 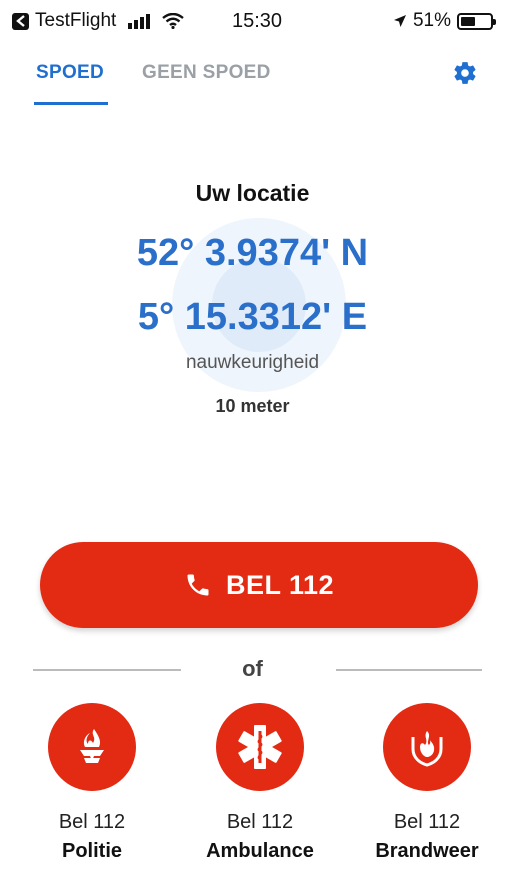 I want to click on back-to-app-button, so click(x=20, y=21).